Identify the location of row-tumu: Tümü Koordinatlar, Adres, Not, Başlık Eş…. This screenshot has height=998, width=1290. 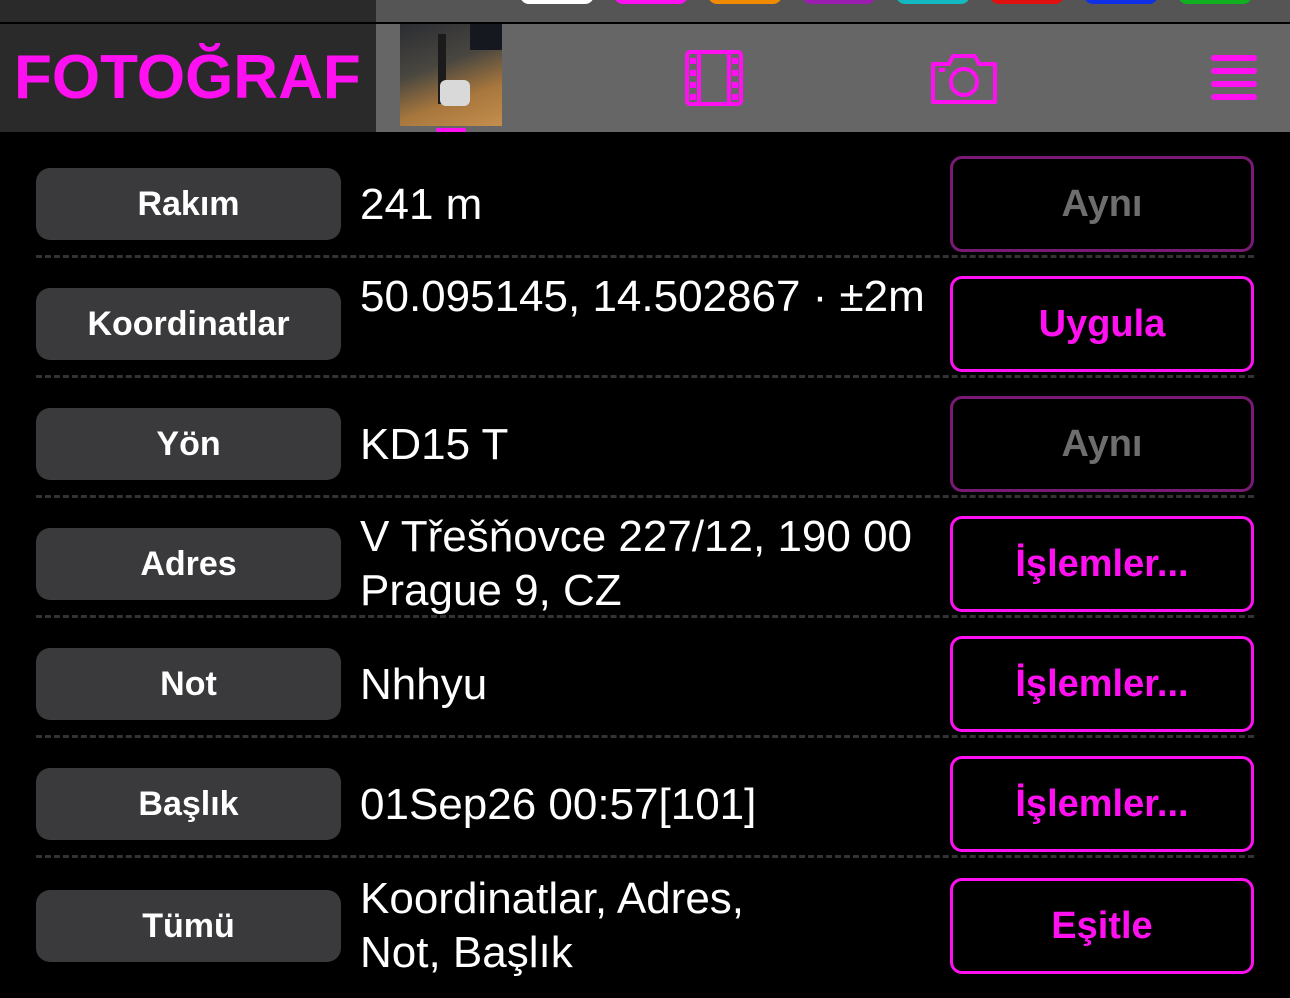
(645, 918).